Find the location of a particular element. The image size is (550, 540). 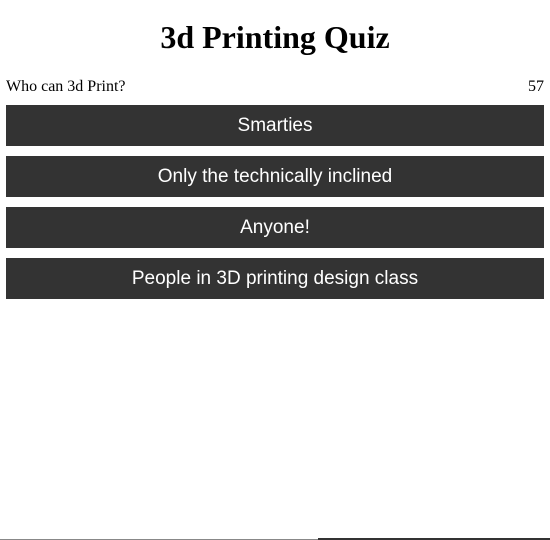

question-row: Who can 3d Print? 57 is located at coordinates (275, 87).